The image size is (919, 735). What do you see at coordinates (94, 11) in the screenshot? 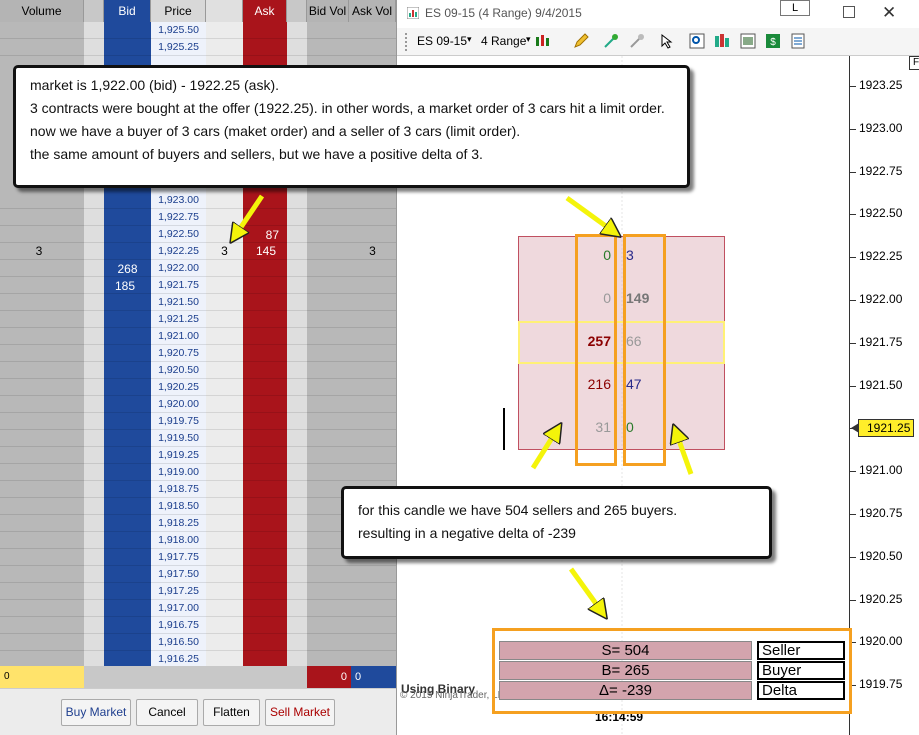
I see `header-spacer-left` at bounding box center [94, 11].